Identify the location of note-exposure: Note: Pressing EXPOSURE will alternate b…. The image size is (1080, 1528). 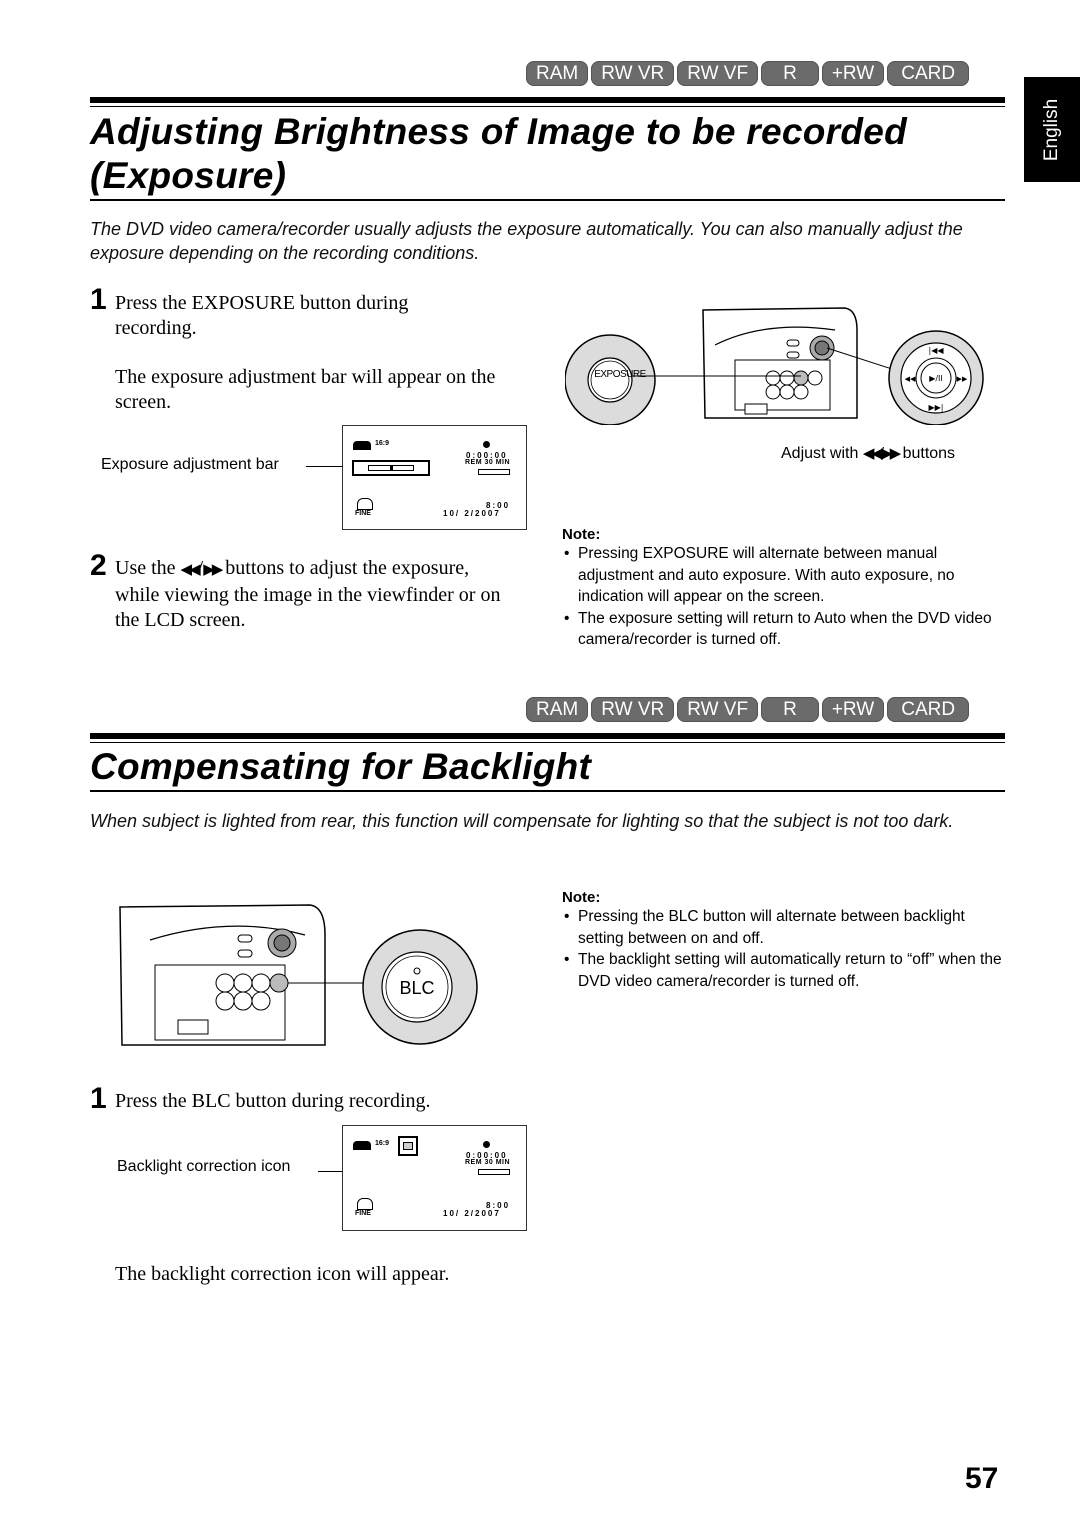
(782, 588).